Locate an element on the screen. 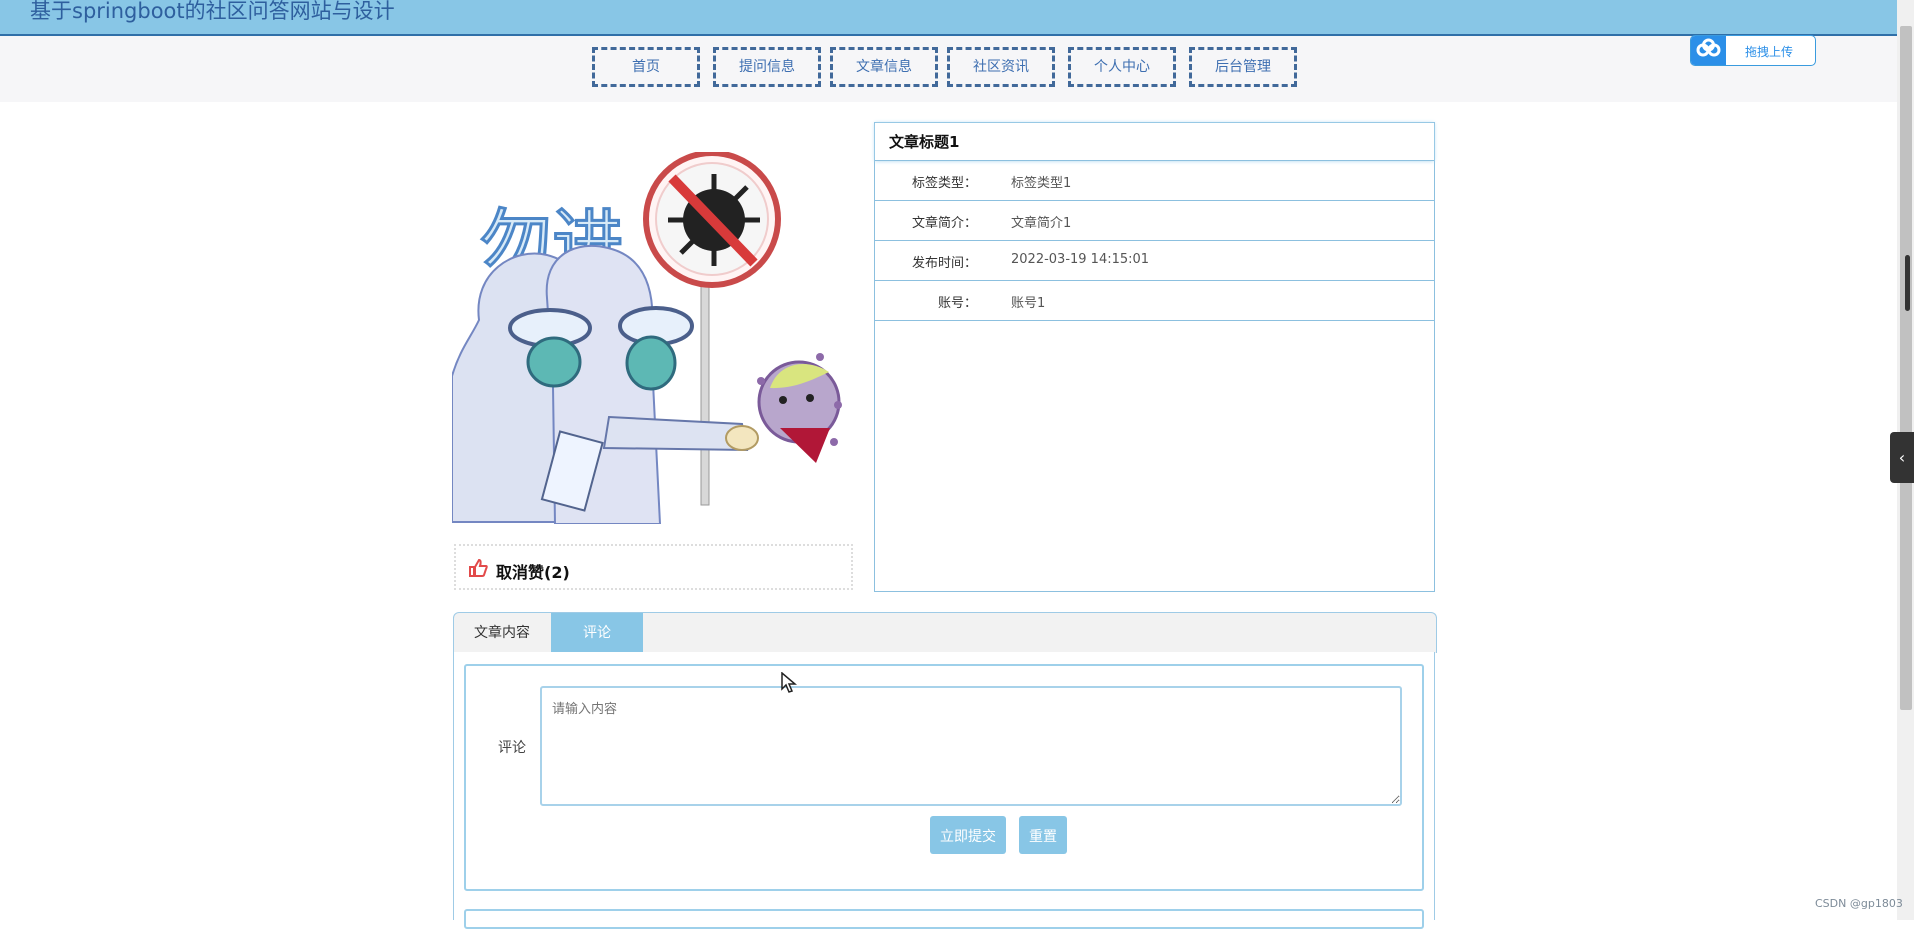 The width and height of the screenshot is (1914, 929). article-tabs: 文章内容 评论 is located at coordinates (945, 632).